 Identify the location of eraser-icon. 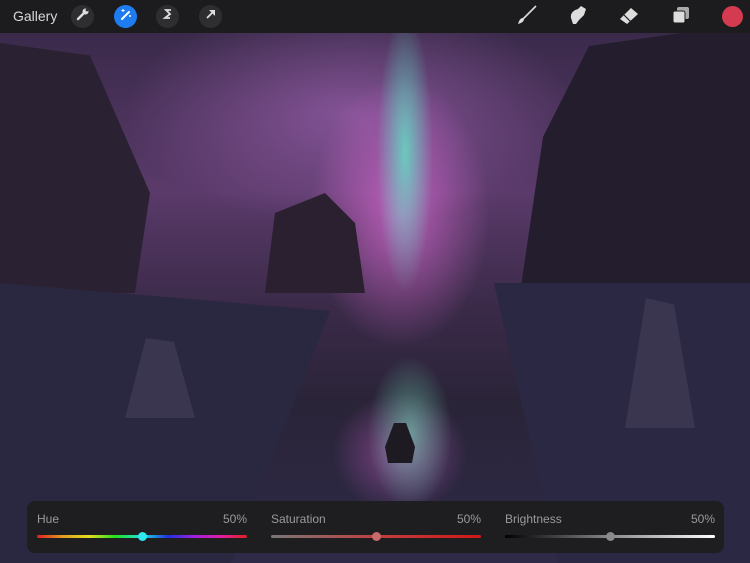
(629, 17).